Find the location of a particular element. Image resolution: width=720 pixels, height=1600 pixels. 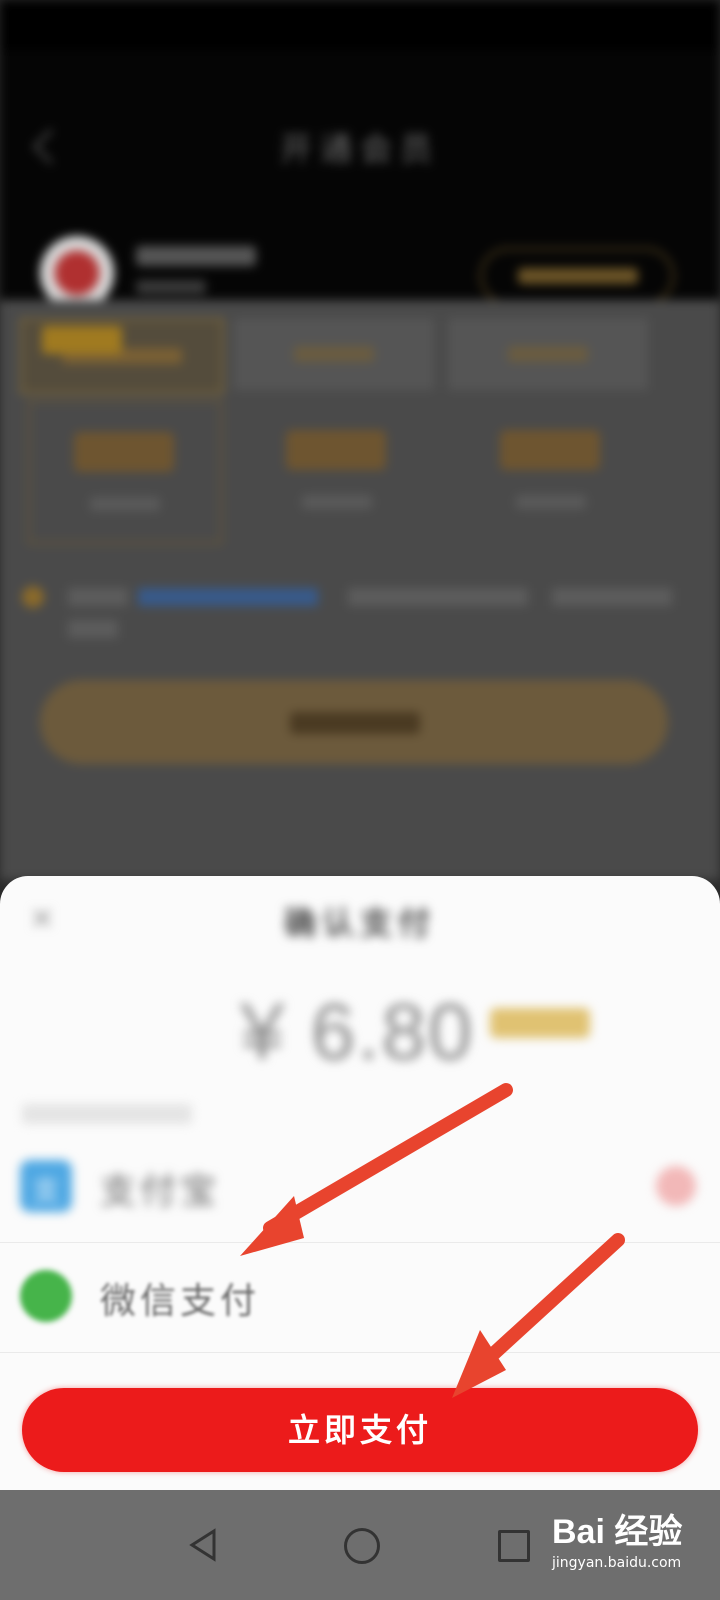

system-nav-bar: Bai 经验 jingyan.baidu.com is located at coordinates (360, 1545).